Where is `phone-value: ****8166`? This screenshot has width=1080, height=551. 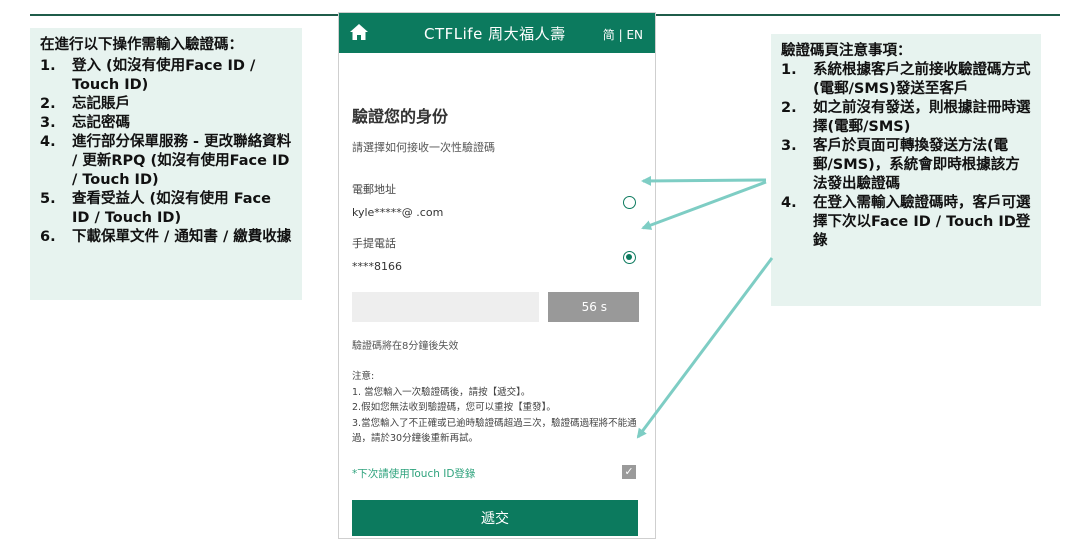 phone-value: ****8166 is located at coordinates (377, 266).